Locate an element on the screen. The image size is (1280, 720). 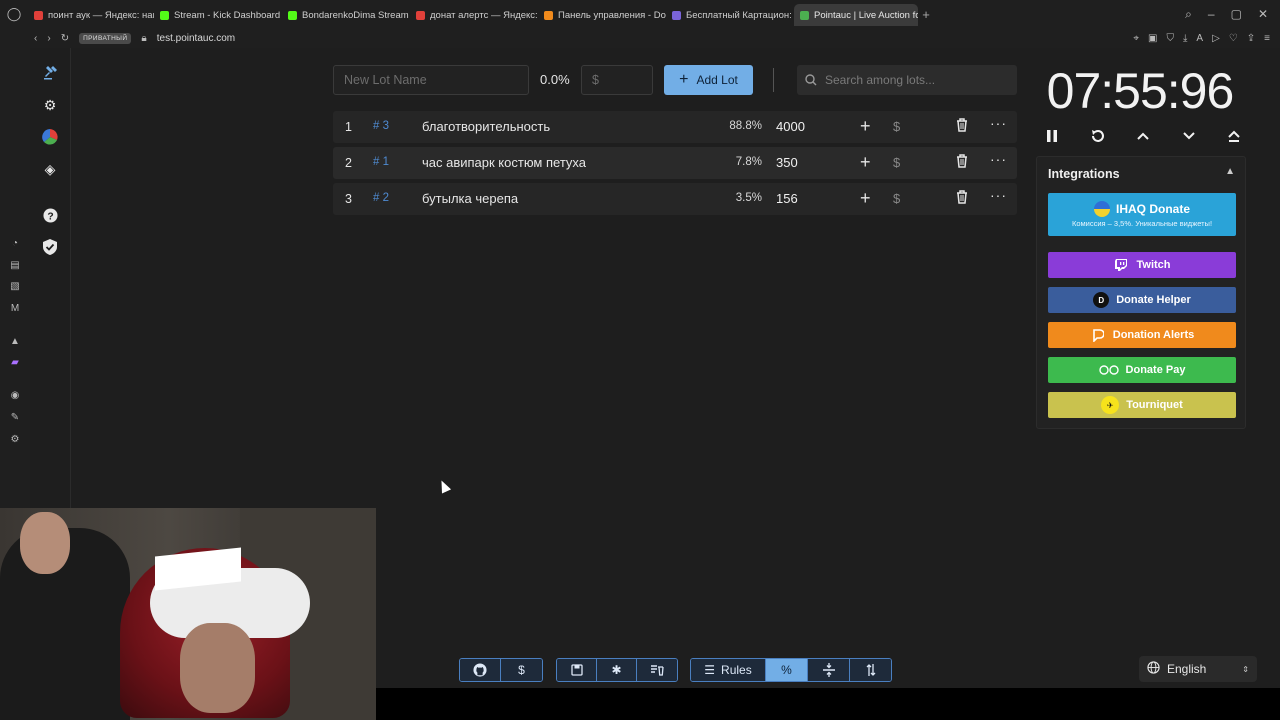
twitch-button: Twitch is located at coordinates (1142, 265).